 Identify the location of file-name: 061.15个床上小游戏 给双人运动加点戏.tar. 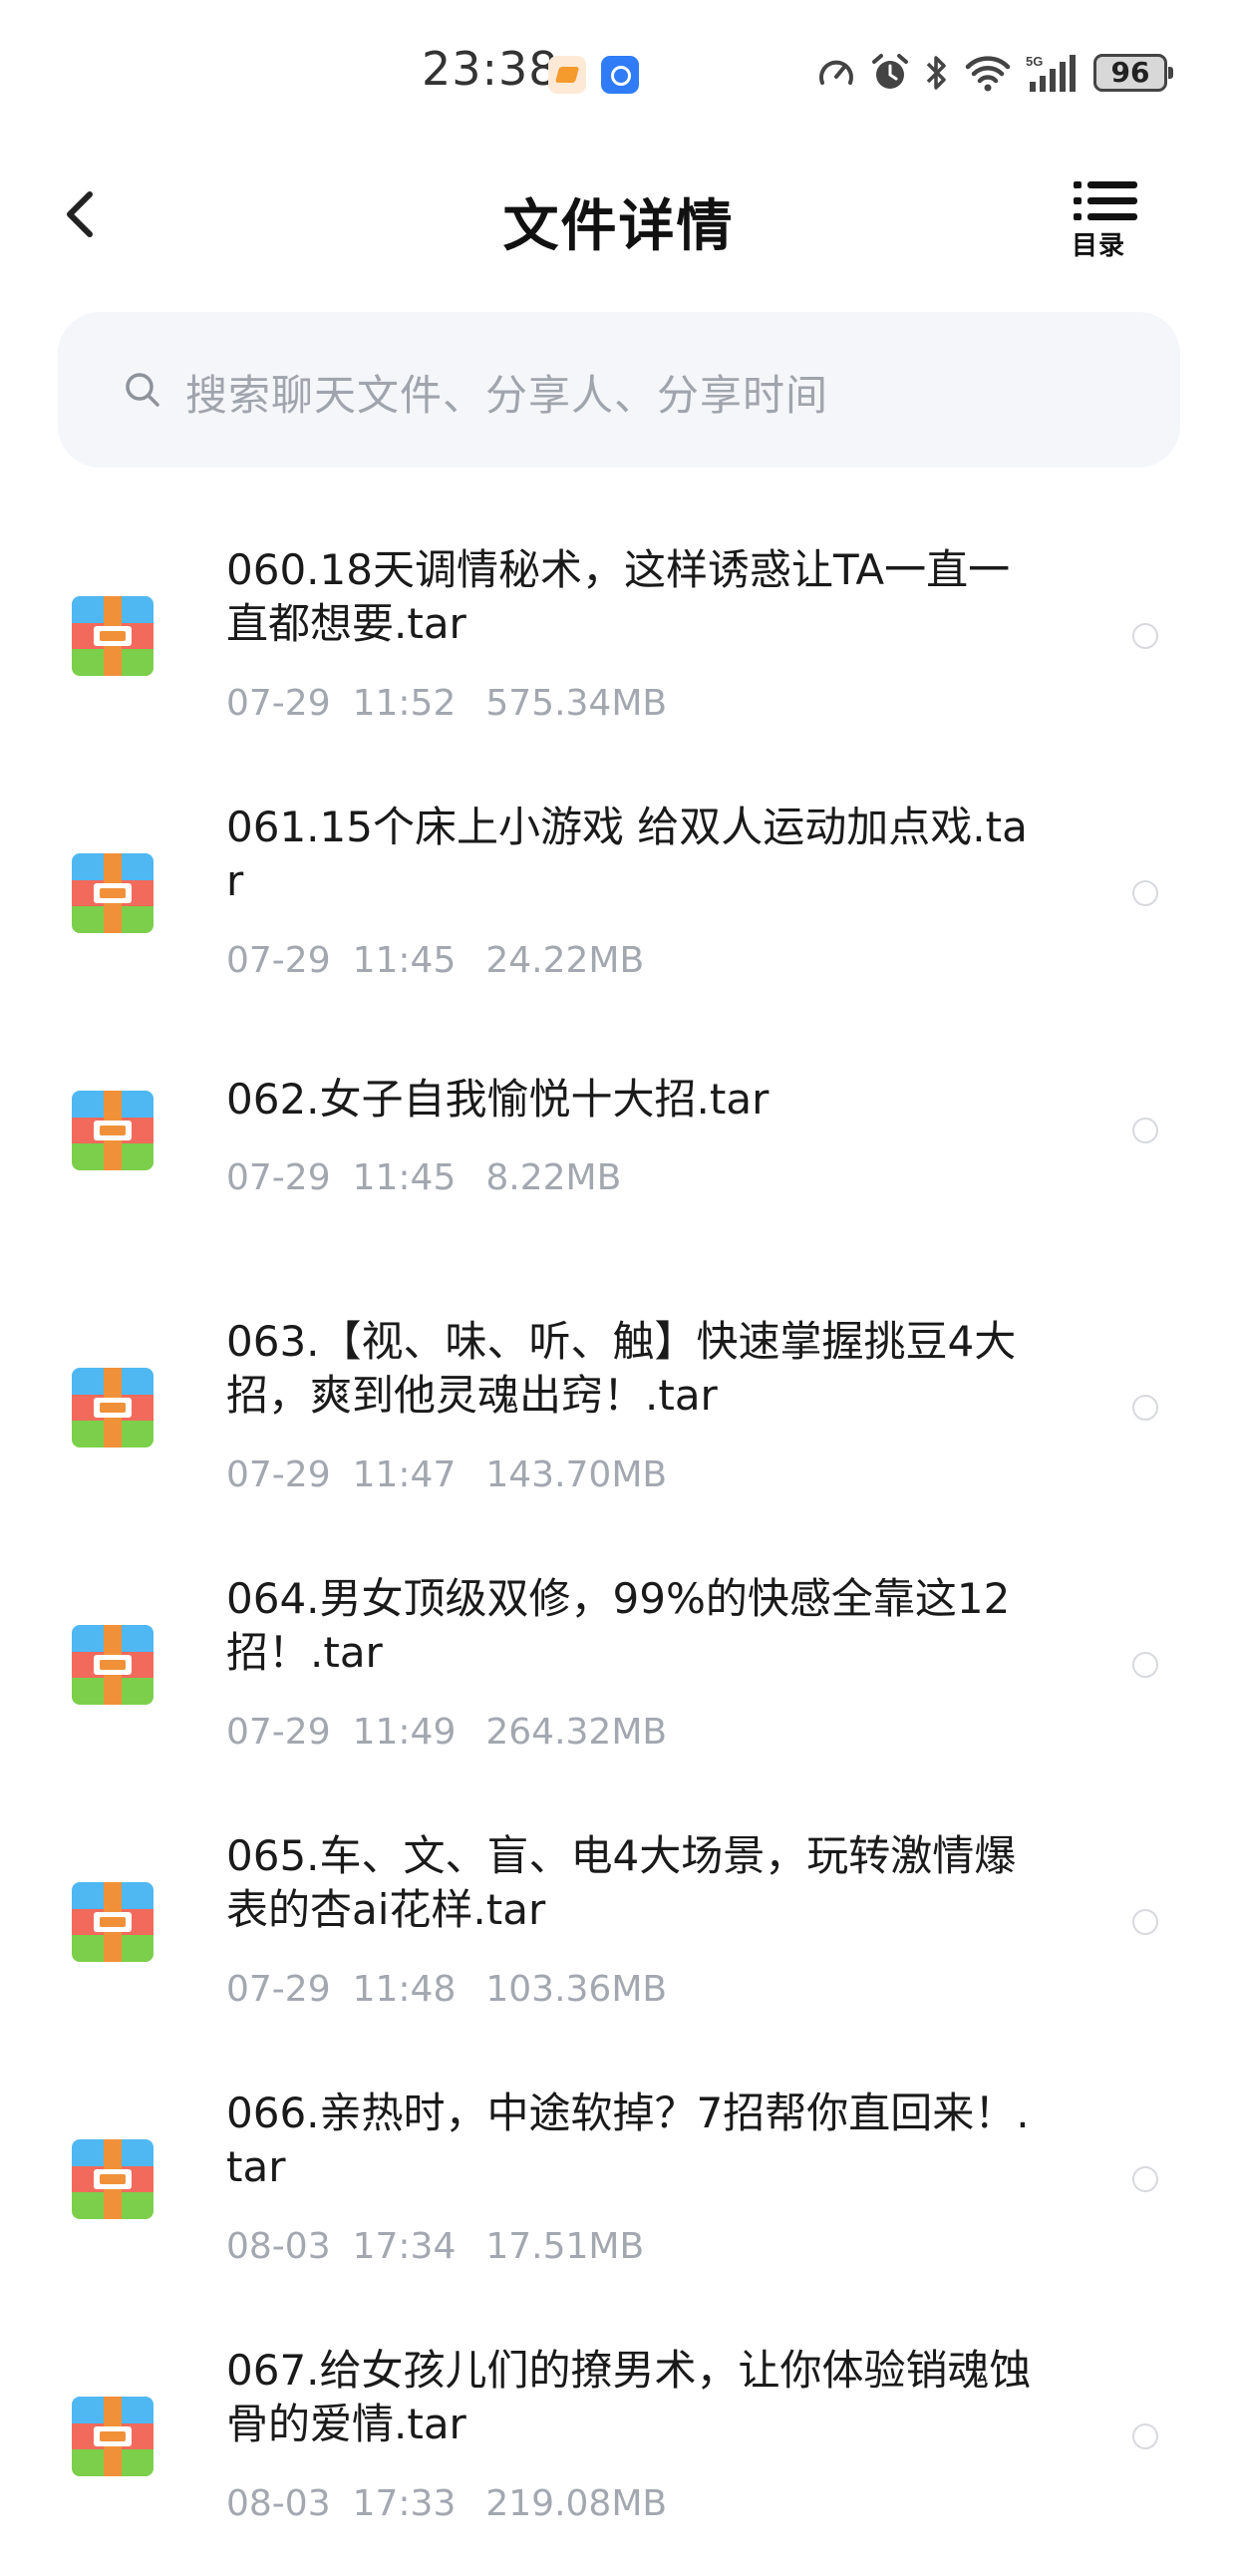
(627, 854).